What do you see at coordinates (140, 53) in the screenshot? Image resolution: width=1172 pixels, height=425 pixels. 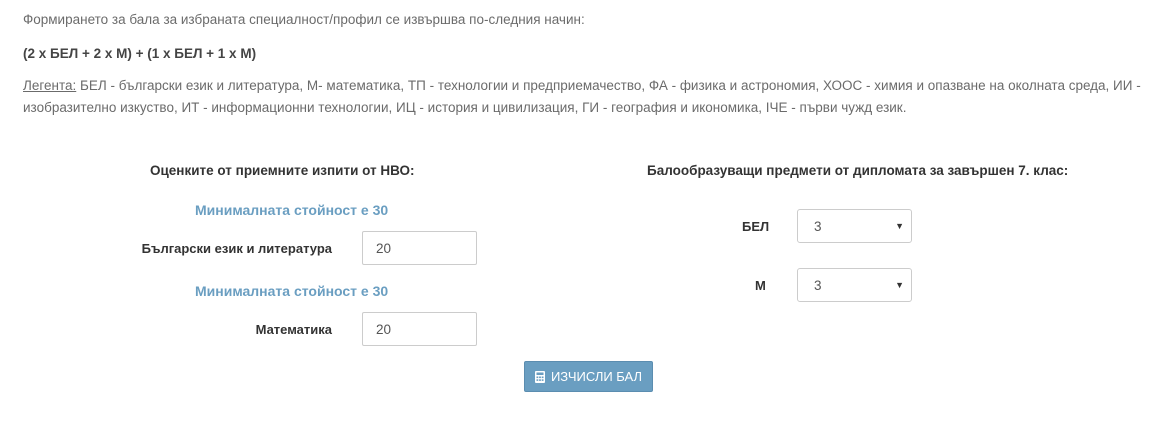 I see `formula: (2 x БЕЛ + 2 x М) + (1 x БЕЛ + 1 x М)` at bounding box center [140, 53].